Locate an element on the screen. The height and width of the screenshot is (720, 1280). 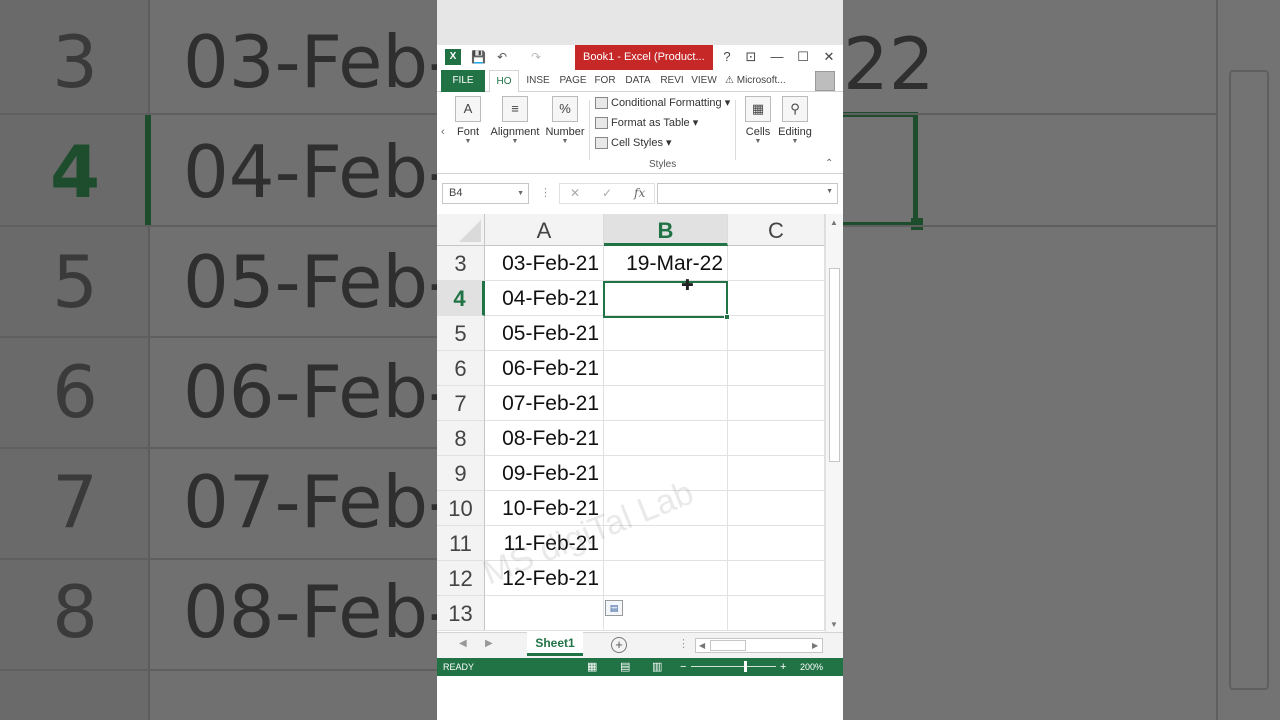
add-sheet-button: + is located at coordinates (619, 645).